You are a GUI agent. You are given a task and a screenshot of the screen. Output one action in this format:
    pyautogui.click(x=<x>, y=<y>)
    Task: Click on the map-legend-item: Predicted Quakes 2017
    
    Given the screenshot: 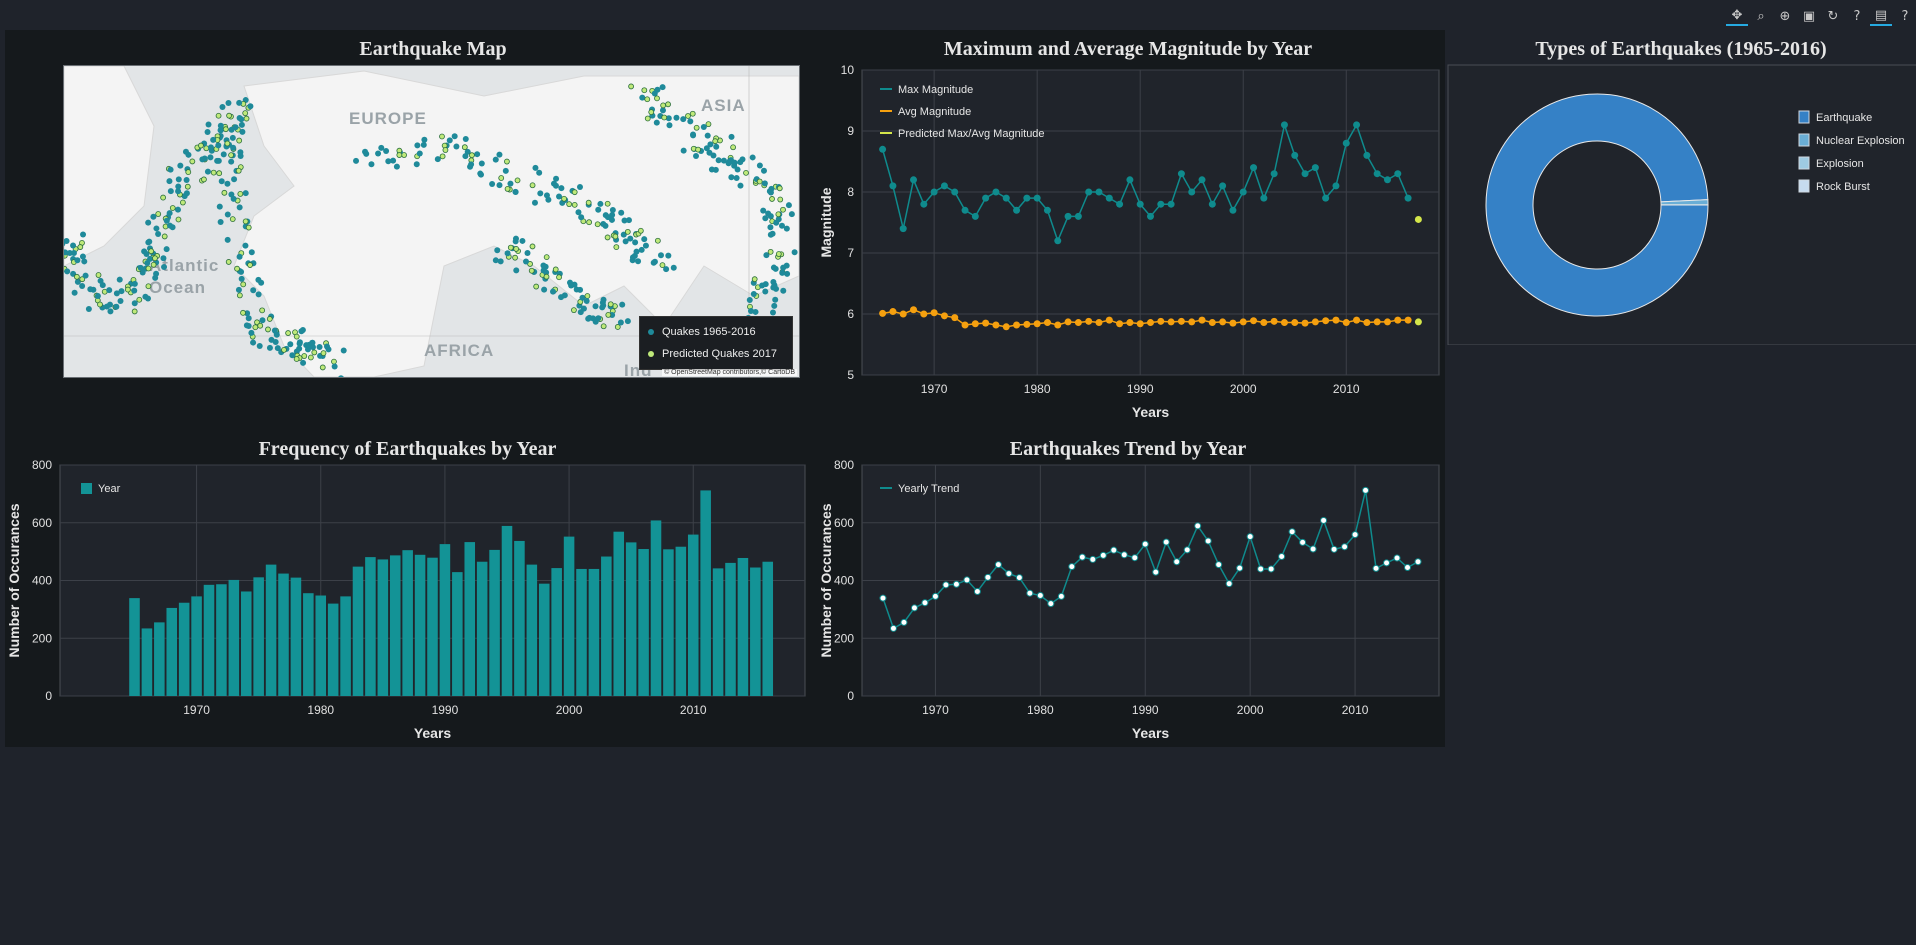 What is the action you would take?
    pyautogui.click(x=716, y=354)
    